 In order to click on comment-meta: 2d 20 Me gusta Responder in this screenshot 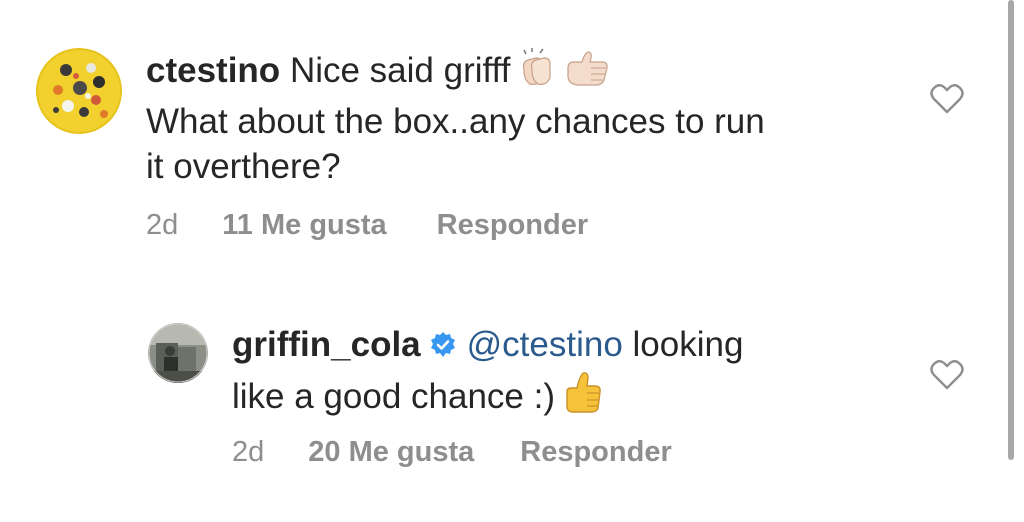, I will do `click(452, 452)`.